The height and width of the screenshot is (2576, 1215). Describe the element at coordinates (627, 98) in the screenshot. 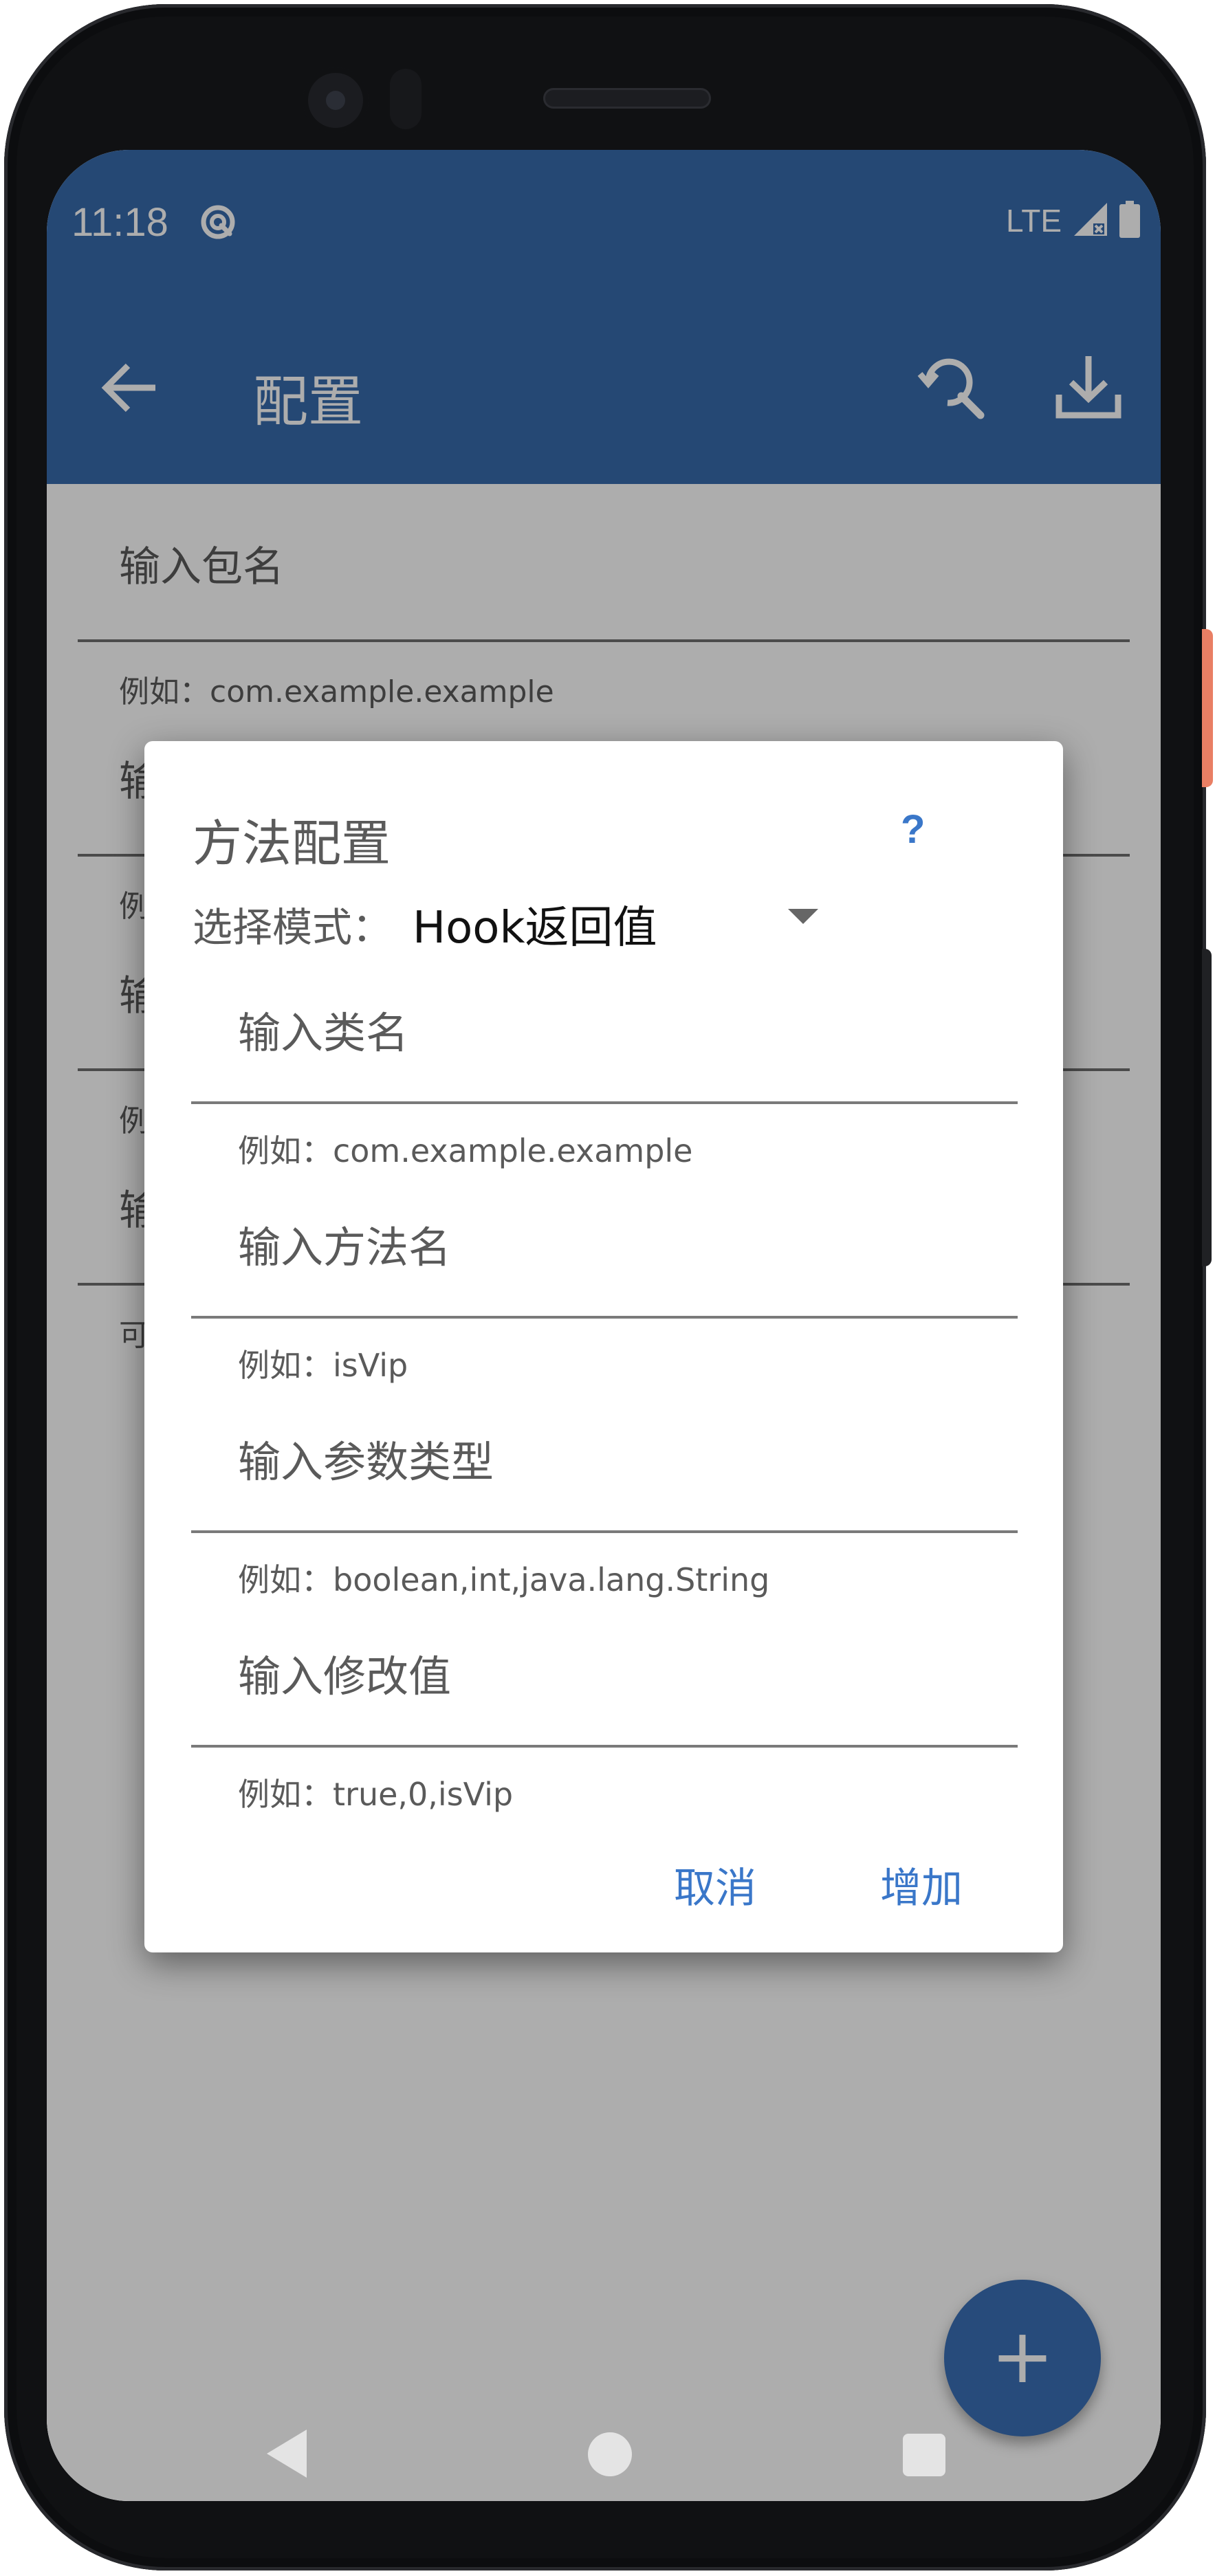

I see `earpiece-speaker` at that location.